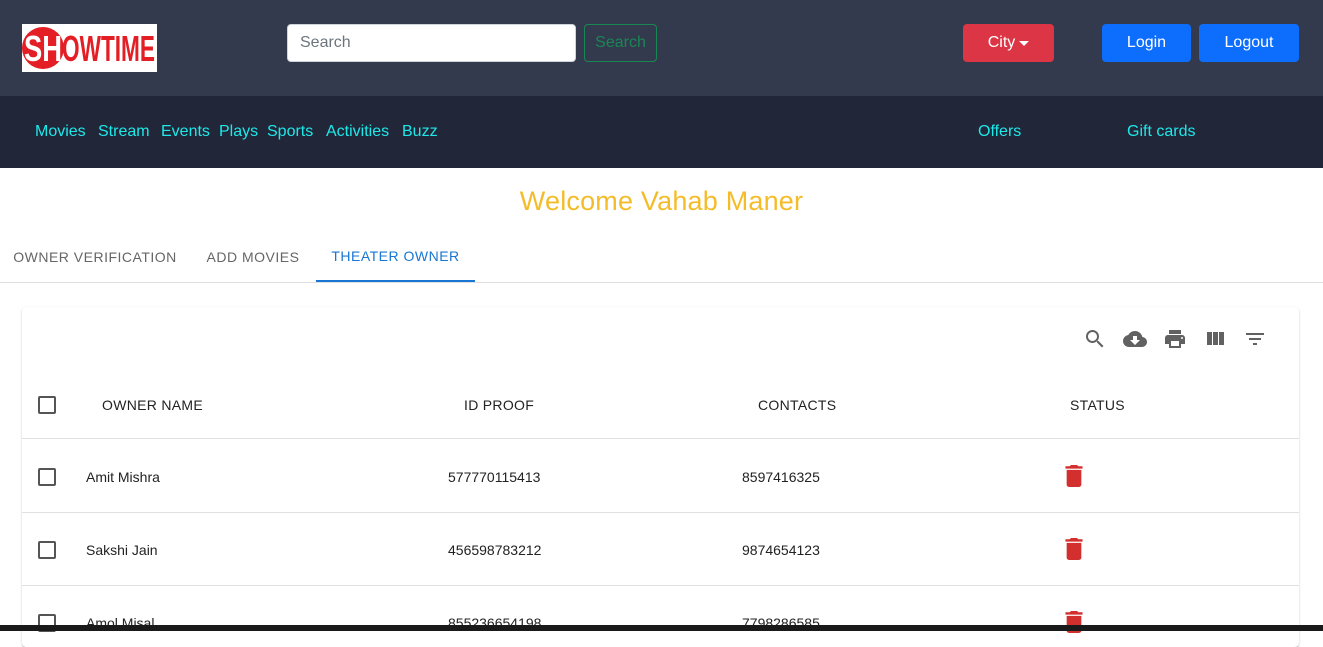 This screenshot has height=647, width=1323. I want to click on nav-item-plays: Plays, so click(238, 132).